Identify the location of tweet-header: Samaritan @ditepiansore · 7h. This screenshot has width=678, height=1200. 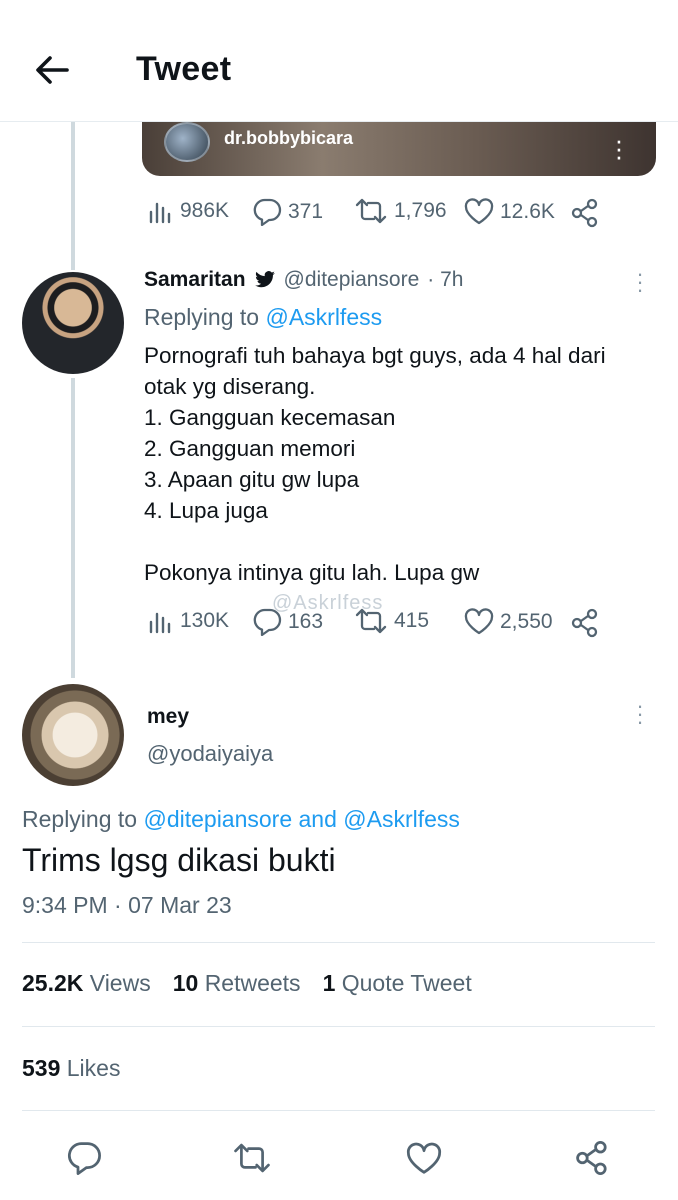
(303, 280).